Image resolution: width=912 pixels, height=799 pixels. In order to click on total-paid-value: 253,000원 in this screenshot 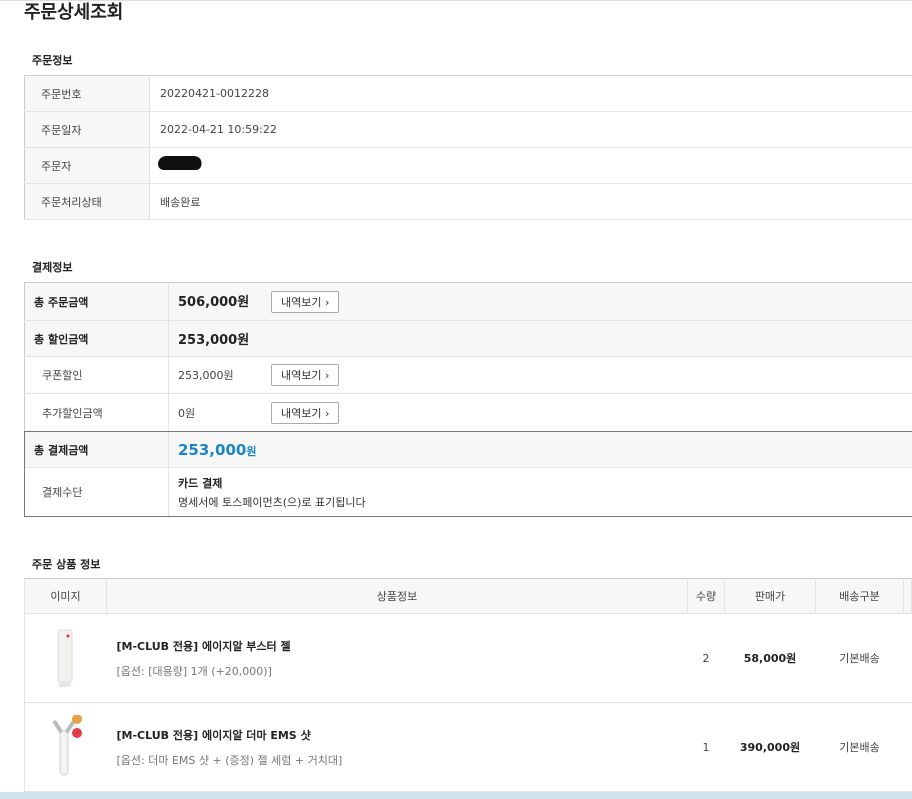, I will do `click(217, 450)`.